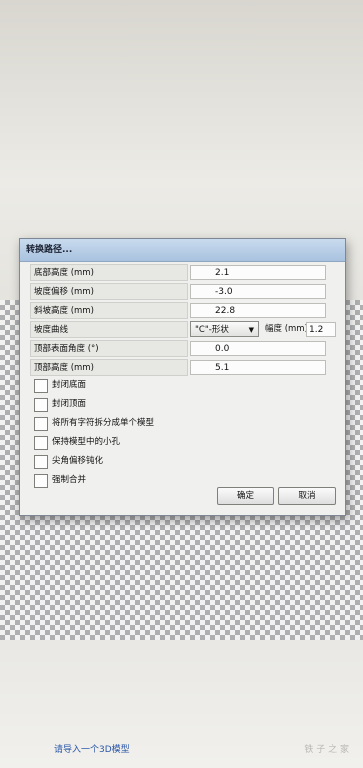 This screenshot has height=768, width=363. I want to click on watermark-text: 铁 子 之 家, so click(326, 750).